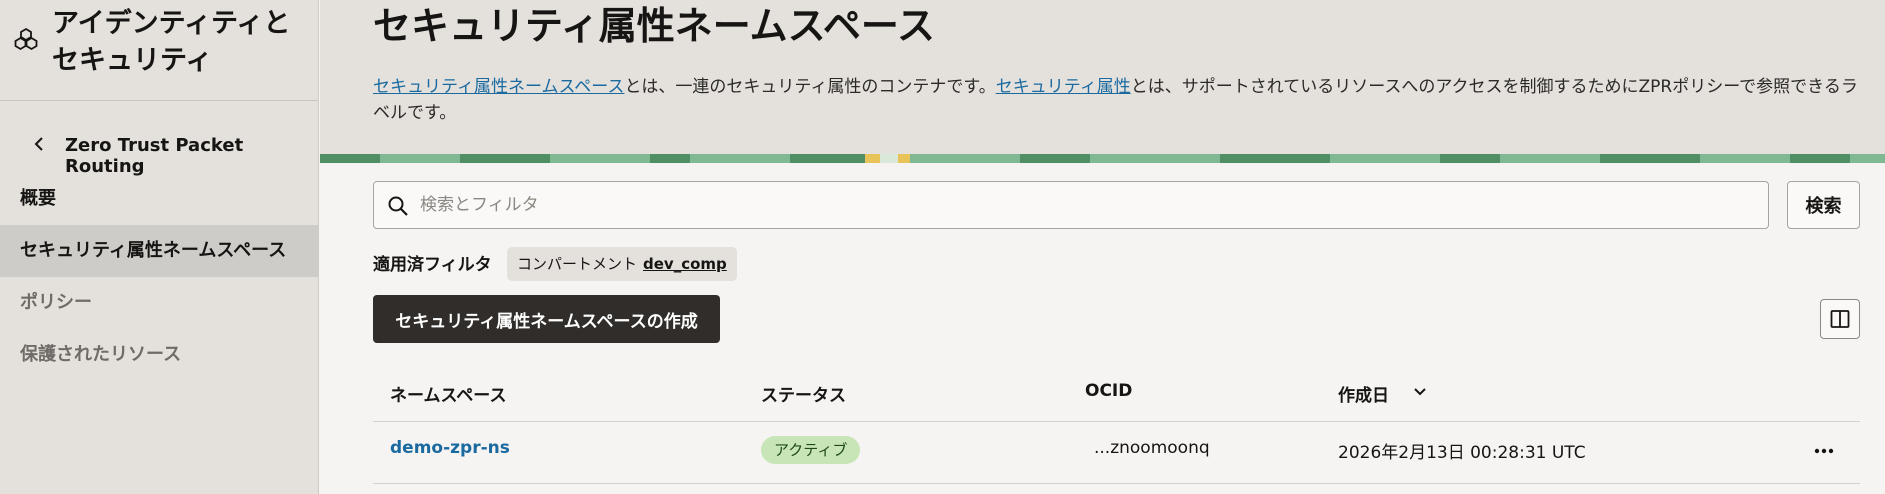 The height and width of the screenshot is (494, 1885). I want to click on column-settings-button, so click(1840, 319).